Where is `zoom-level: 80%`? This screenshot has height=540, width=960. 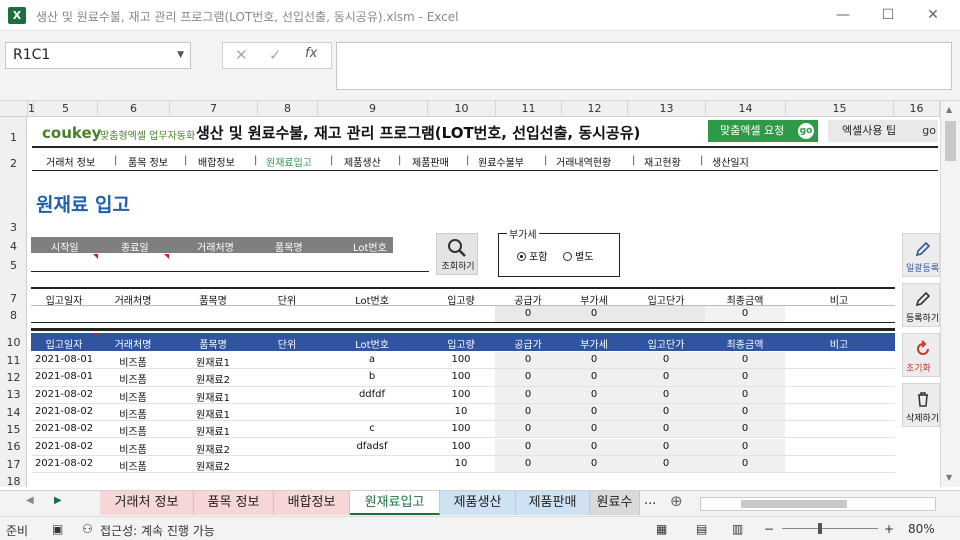 zoom-level: 80% is located at coordinates (921, 529).